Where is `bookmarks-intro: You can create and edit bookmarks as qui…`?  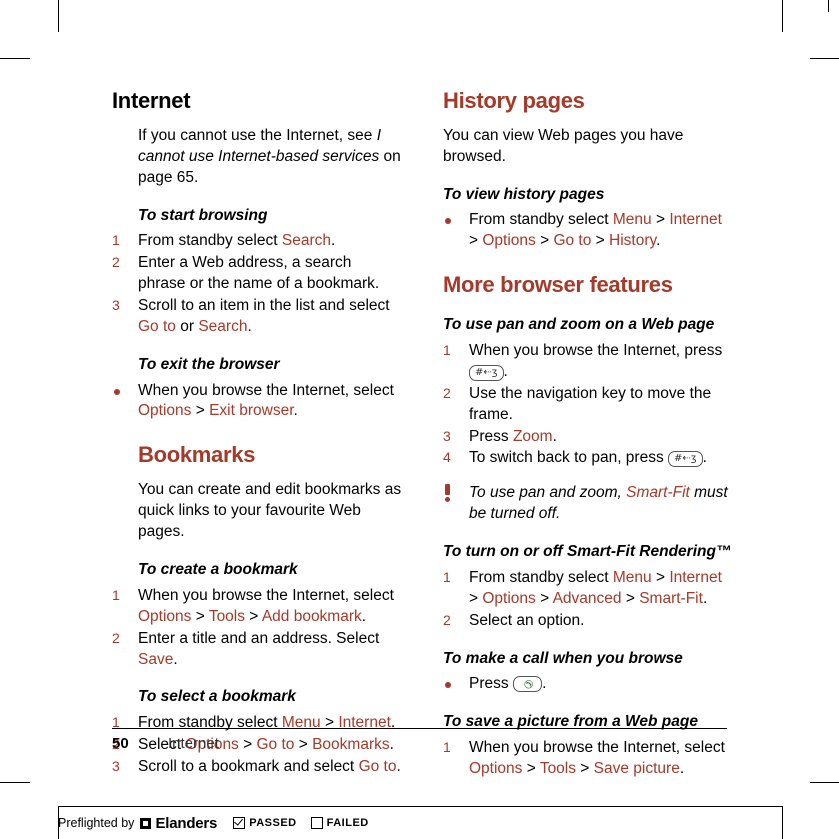
bookmarks-intro: You can create and edit bookmarks as qui… is located at coordinates (270, 511).